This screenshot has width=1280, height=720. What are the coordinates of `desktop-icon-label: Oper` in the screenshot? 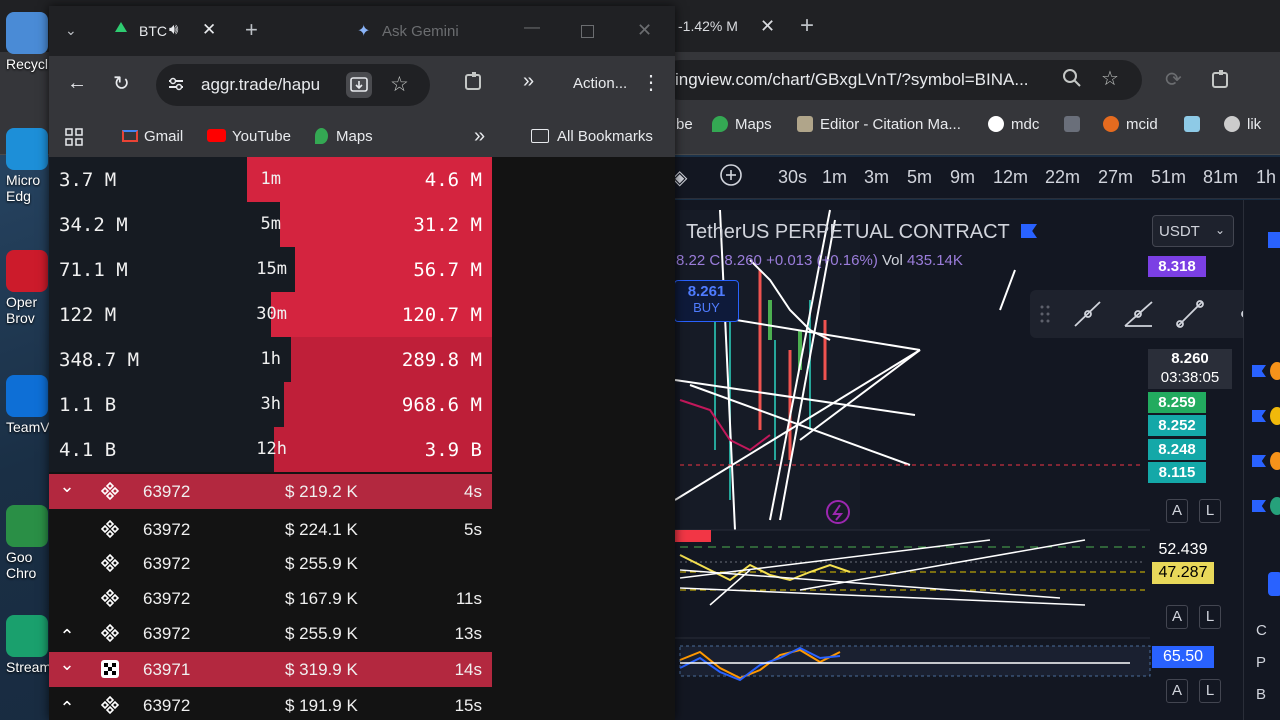 It's located at (22, 302).